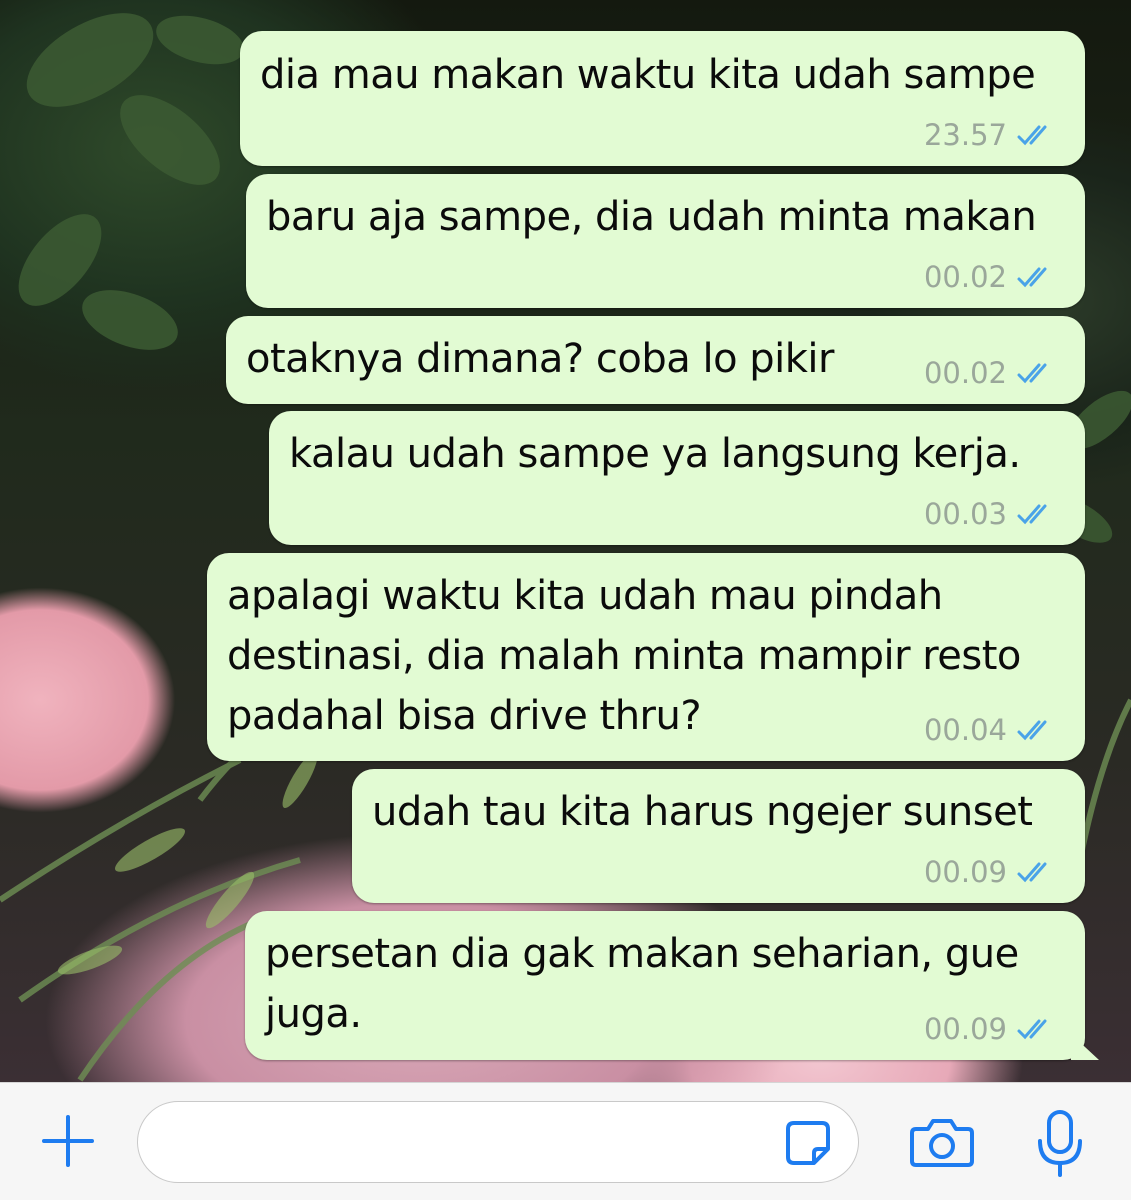  What do you see at coordinates (655, 454) in the screenshot?
I see `message-text: kalau udah sampe ya langsung kerja.` at bounding box center [655, 454].